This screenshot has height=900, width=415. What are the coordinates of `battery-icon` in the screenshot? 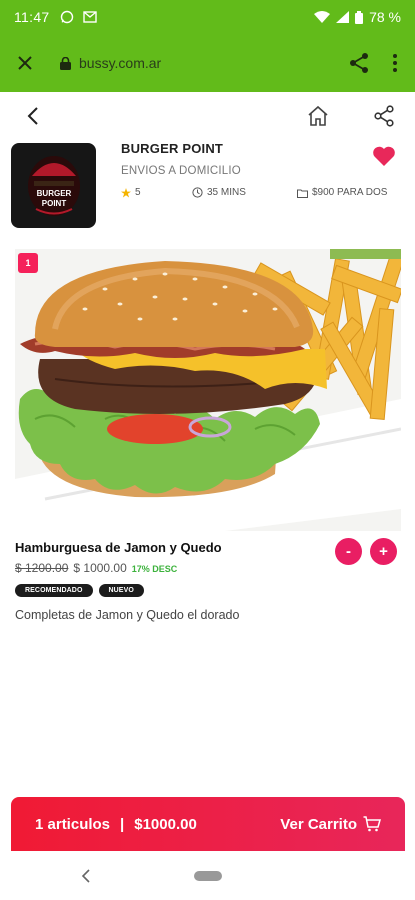 It's located at (359, 17).